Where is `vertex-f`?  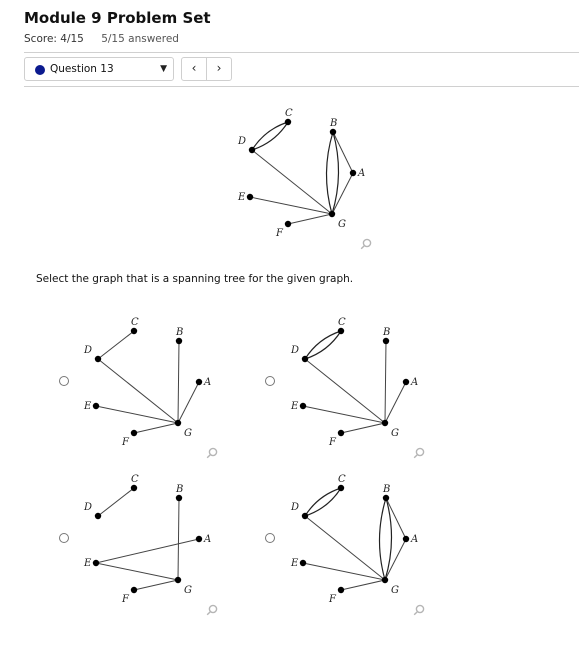 vertex-f is located at coordinates (341, 590).